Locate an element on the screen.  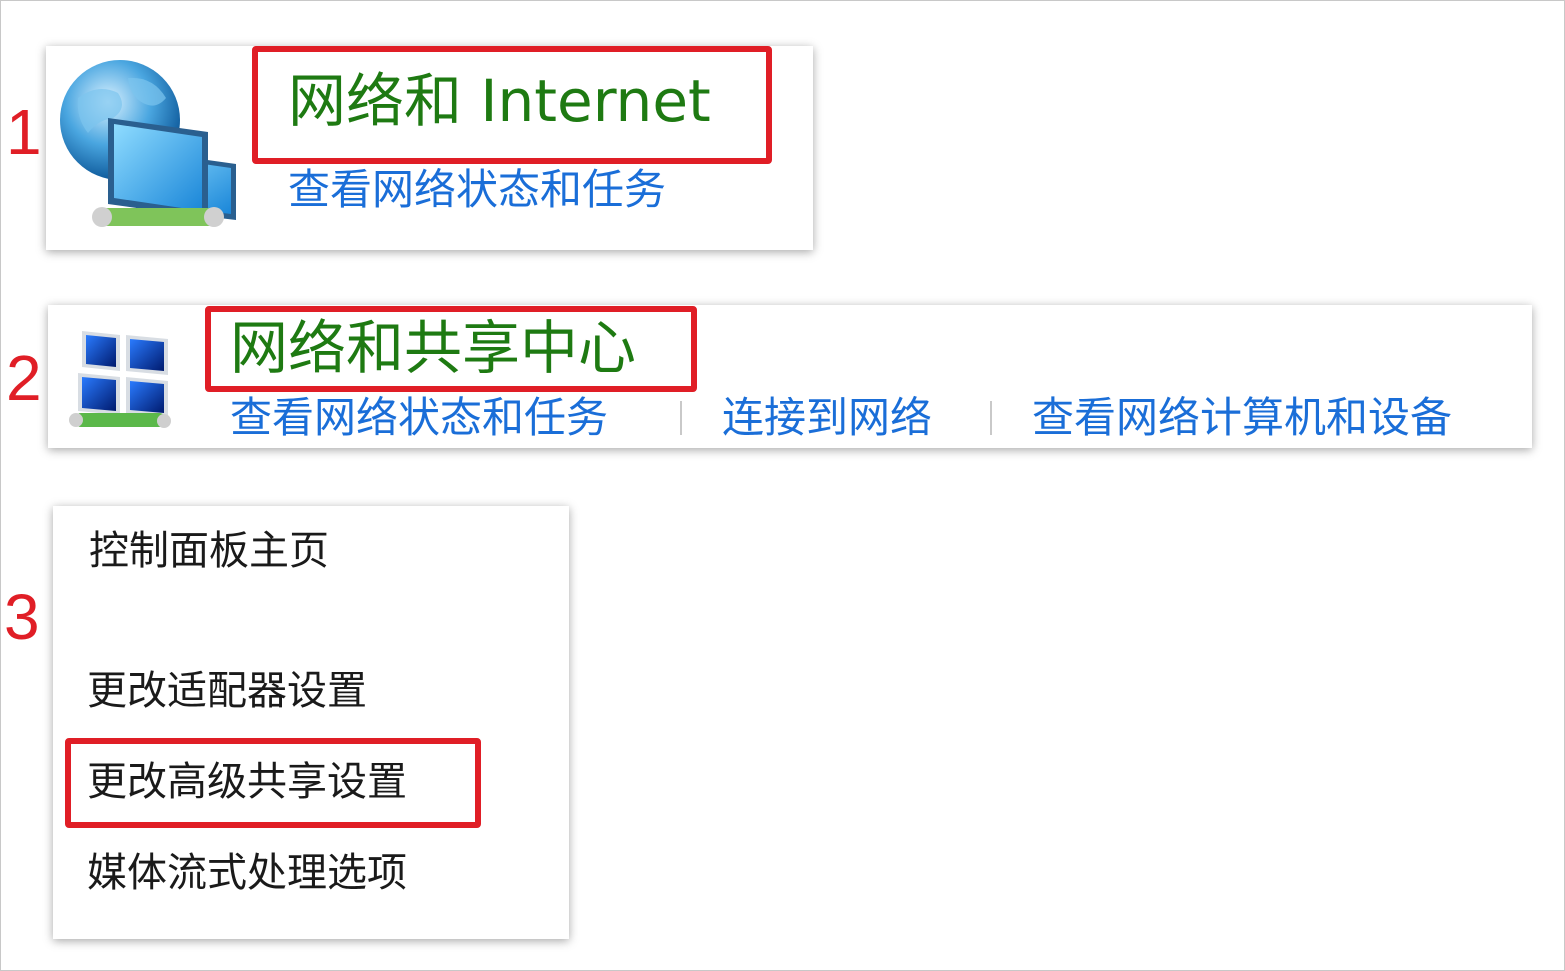
step-number-3: 3 is located at coordinates (22, 617).